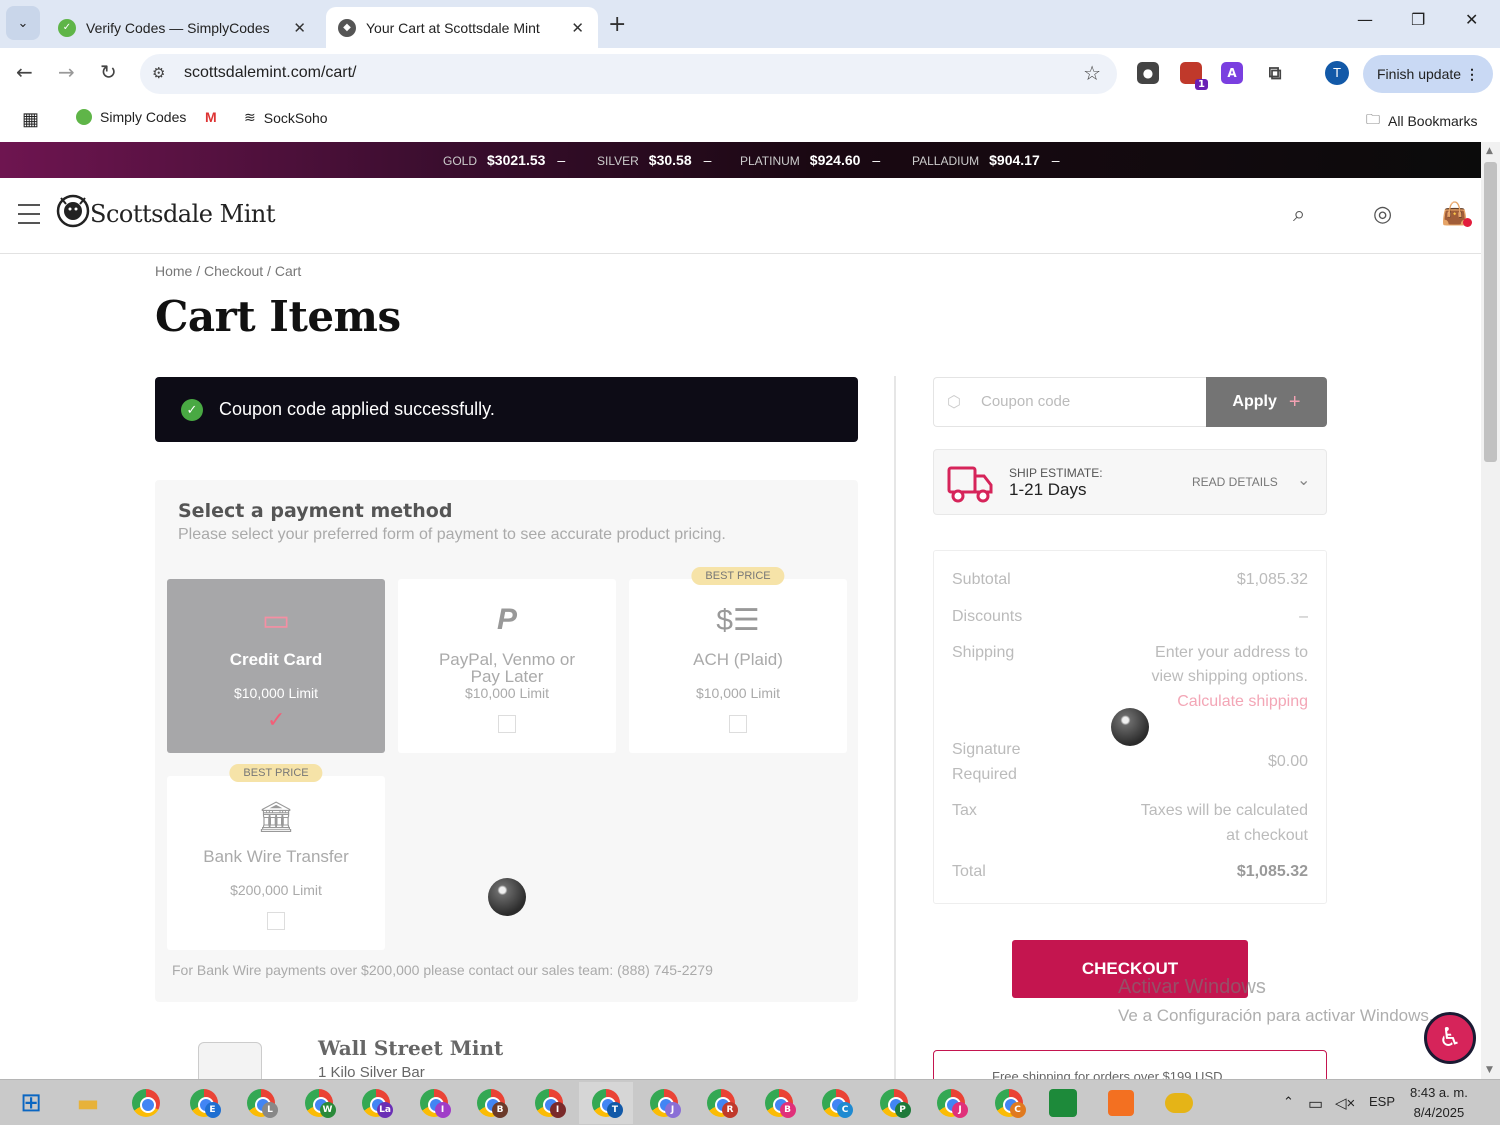 The height and width of the screenshot is (1125, 1500). Describe the element at coordinates (1303, 616) in the screenshot. I see `discounts-value: –` at that location.